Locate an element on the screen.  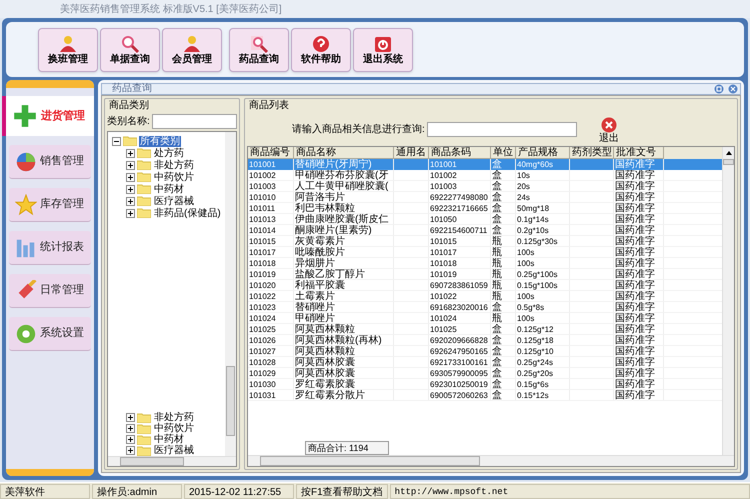
table-cell: 0.2g*10s is located at coordinates (533, 230).